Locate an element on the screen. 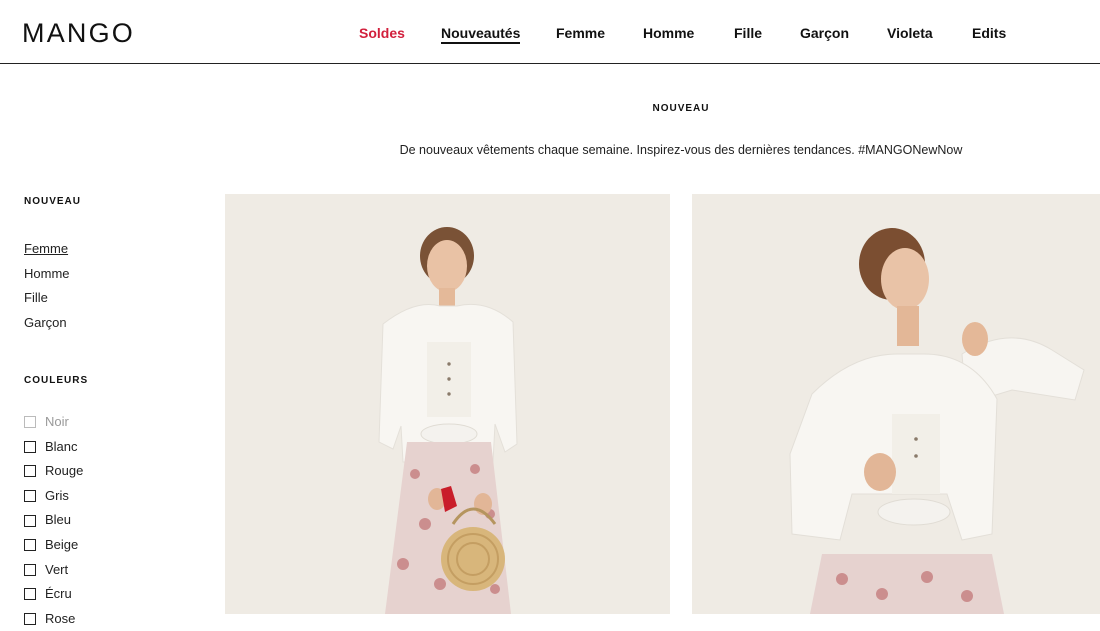 The image size is (1100, 631). nav-item-femme: Femme is located at coordinates (580, 33).